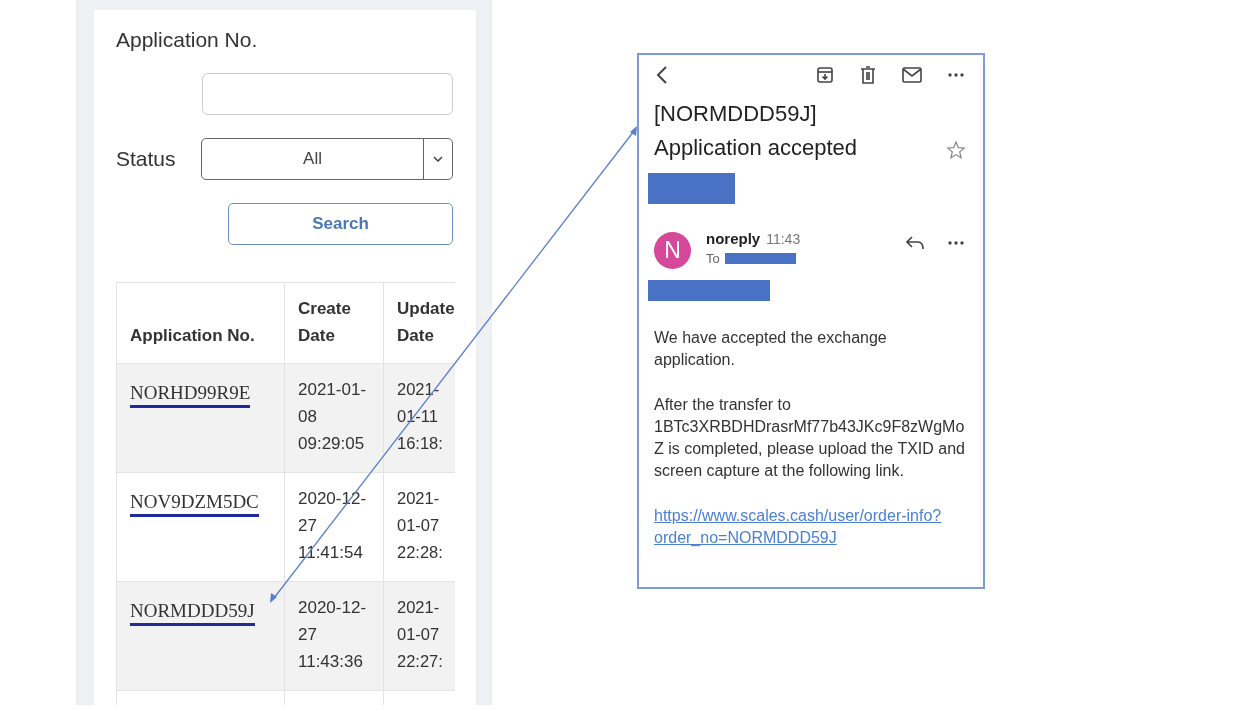 This screenshot has width=1258, height=711. Describe the element at coordinates (146, 159) in the screenshot. I see `field-label: Status` at that location.